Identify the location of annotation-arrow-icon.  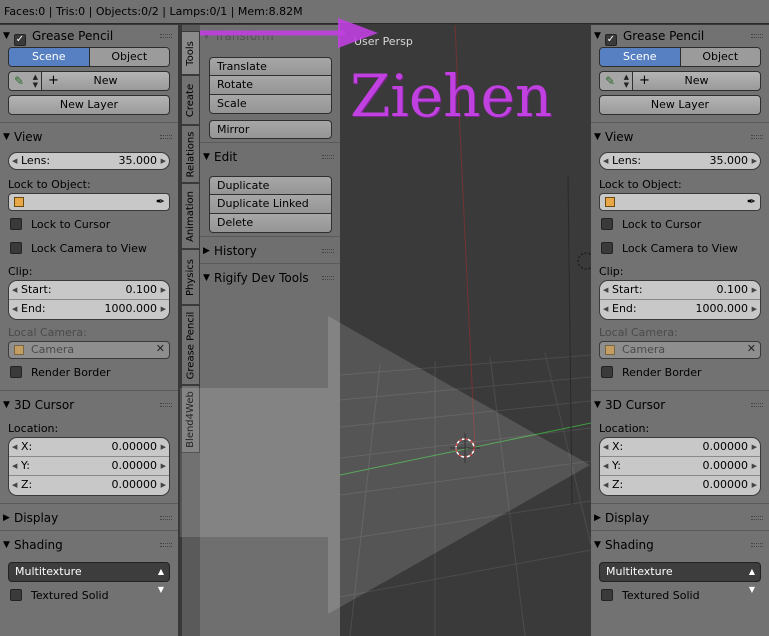
(289, 33).